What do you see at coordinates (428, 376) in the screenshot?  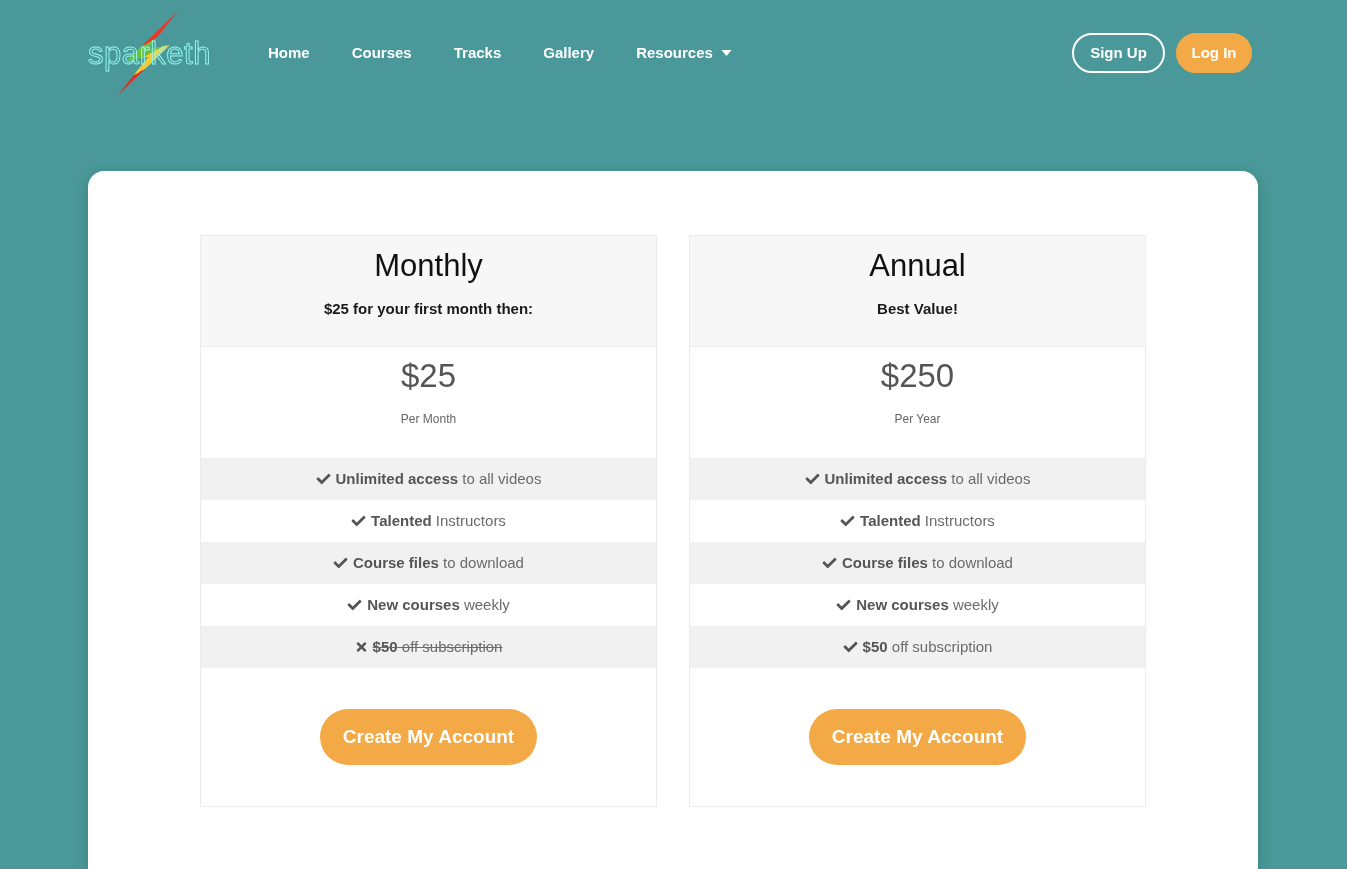 I see `plan-price: $25` at bounding box center [428, 376].